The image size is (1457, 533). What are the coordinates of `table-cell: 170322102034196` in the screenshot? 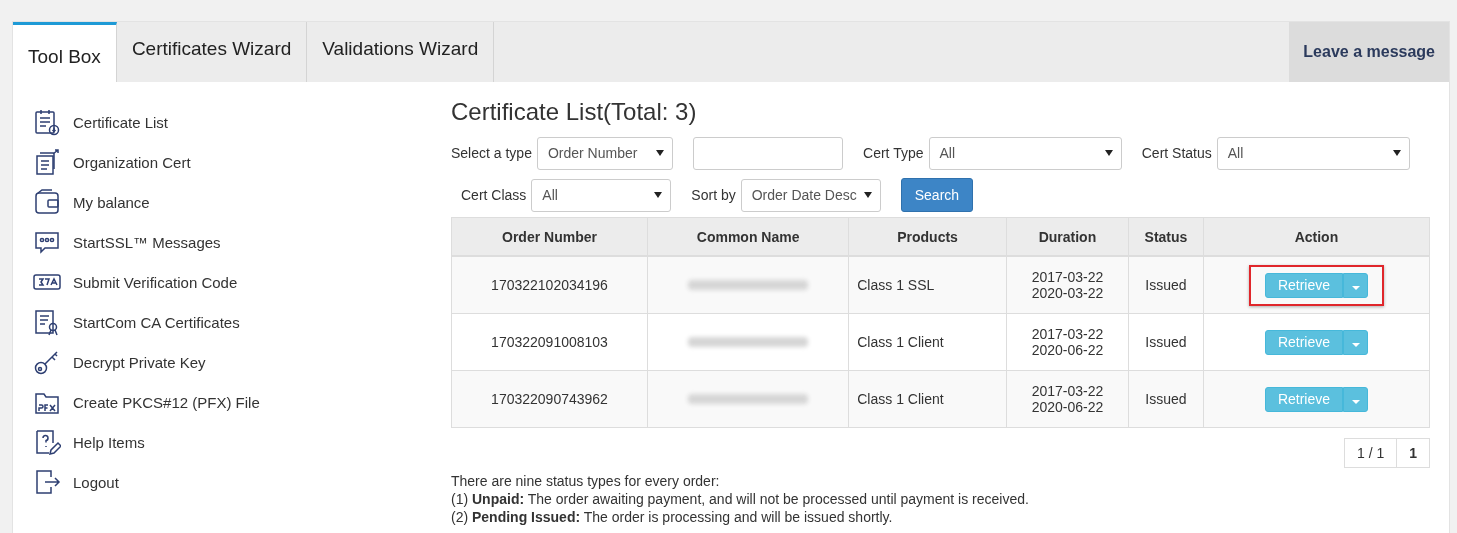 It's located at (549, 285).